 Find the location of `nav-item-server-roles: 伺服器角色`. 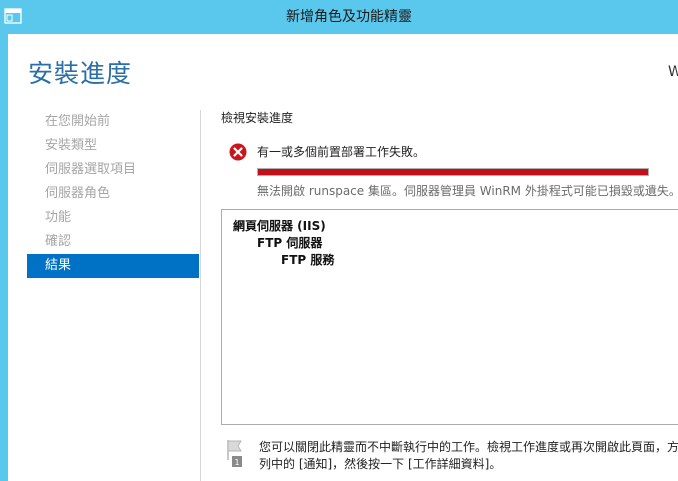

nav-item-server-roles: 伺服器角色 is located at coordinates (113, 194).